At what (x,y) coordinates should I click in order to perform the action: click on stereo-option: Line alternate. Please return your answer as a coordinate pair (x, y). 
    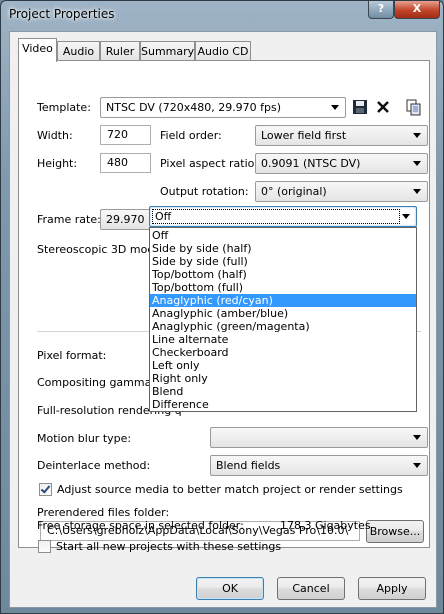
    Looking at the image, I should click on (283, 339).